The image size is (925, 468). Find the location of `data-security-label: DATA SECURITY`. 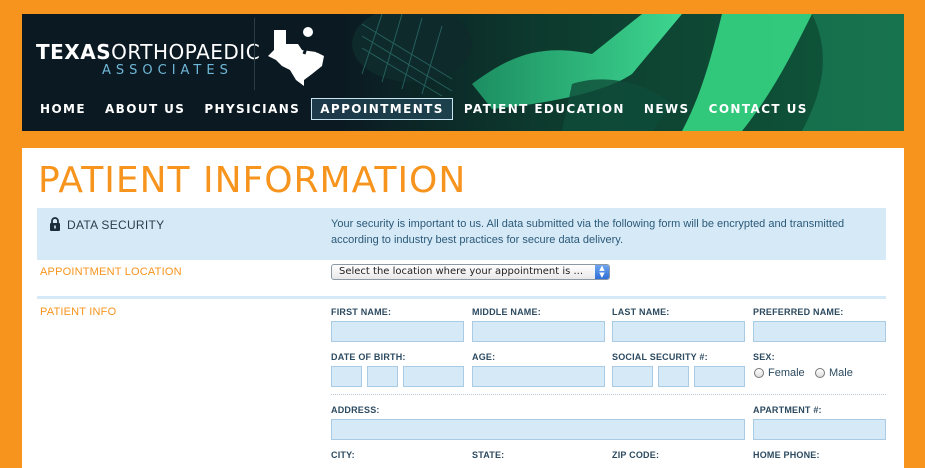

data-security-label: DATA SECURITY is located at coordinates (116, 225).